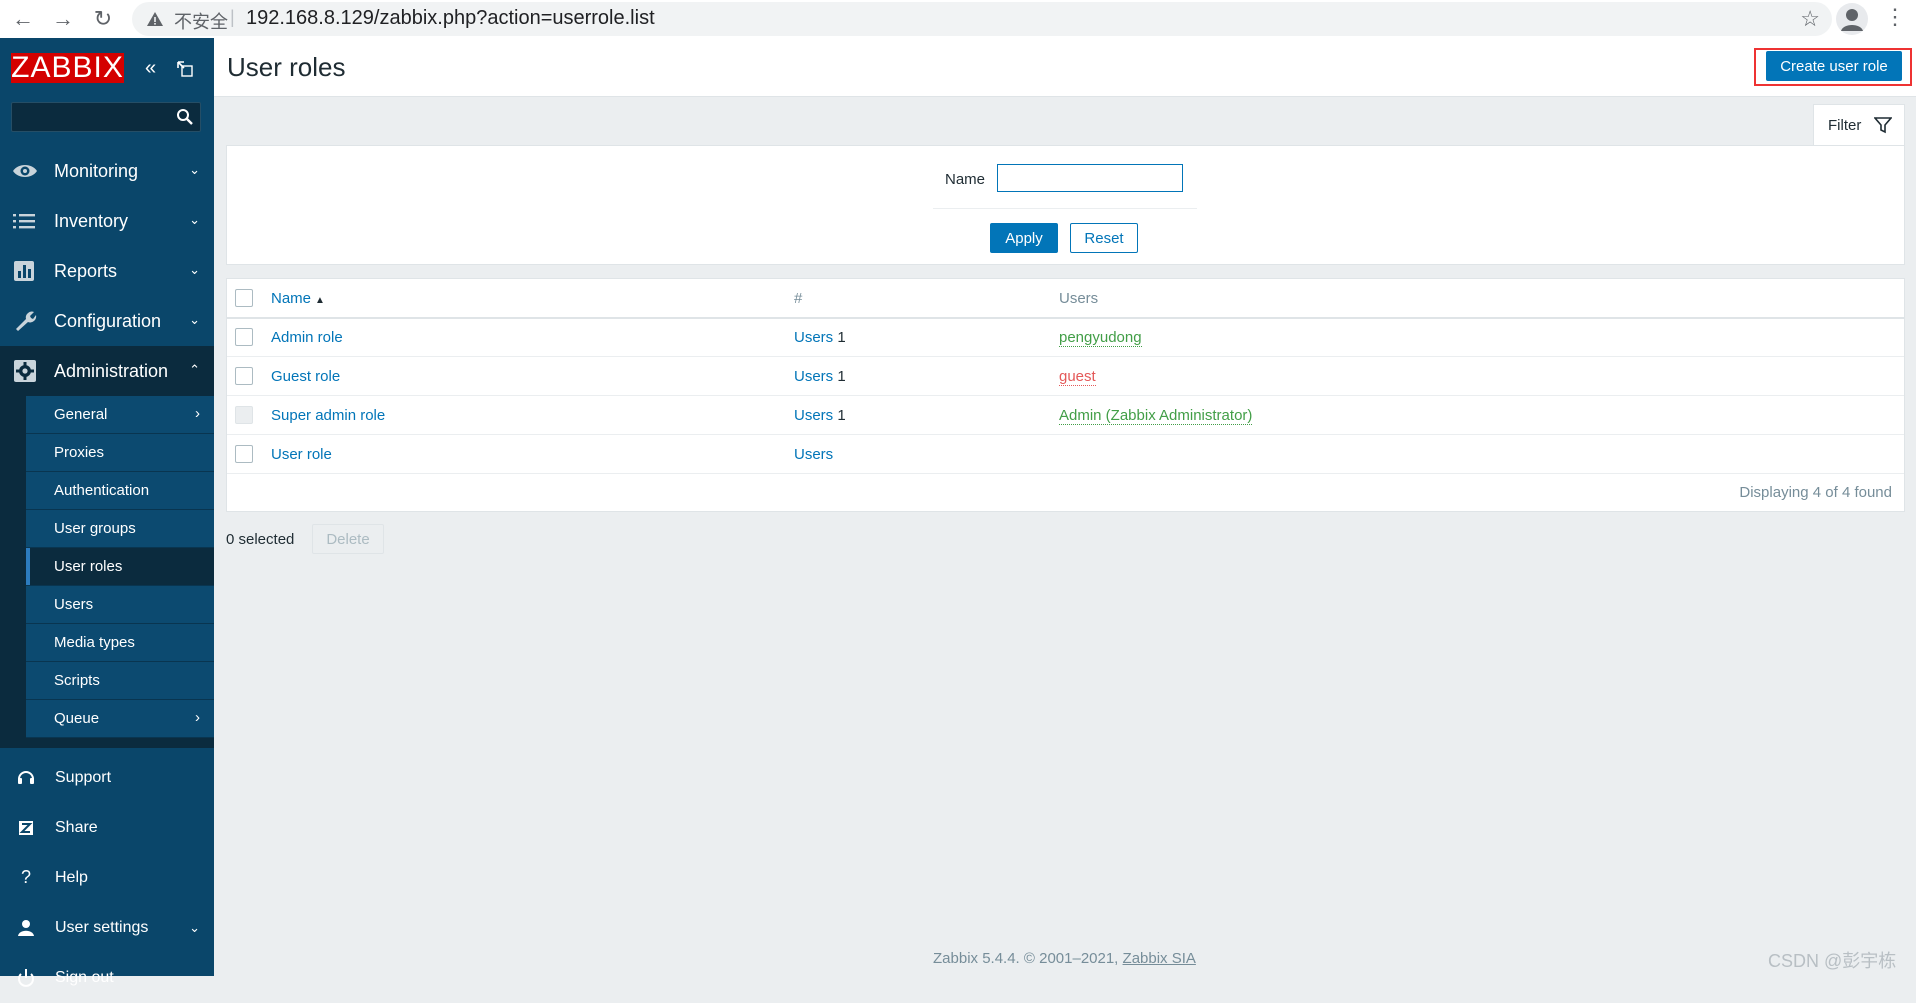  What do you see at coordinates (1834, 66) in the screenshot?
I see `create-user-role-button: Create user role` at bounding box center [1834, 66].